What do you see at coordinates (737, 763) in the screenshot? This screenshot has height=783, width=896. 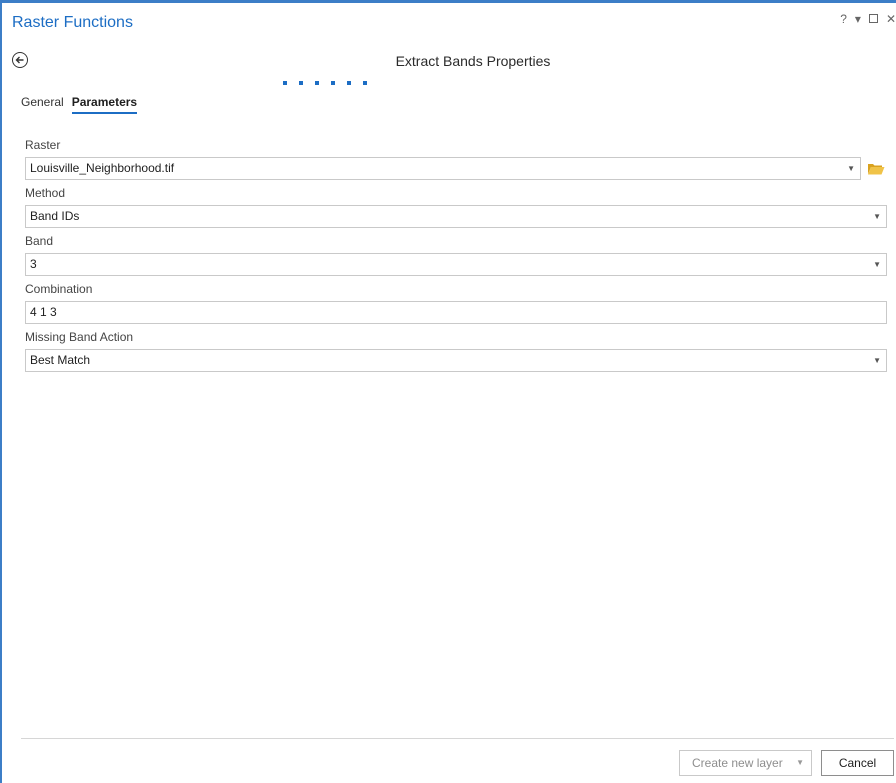 I see `create-new-layer-label: Create new layer` at bounding box center [737, 763].